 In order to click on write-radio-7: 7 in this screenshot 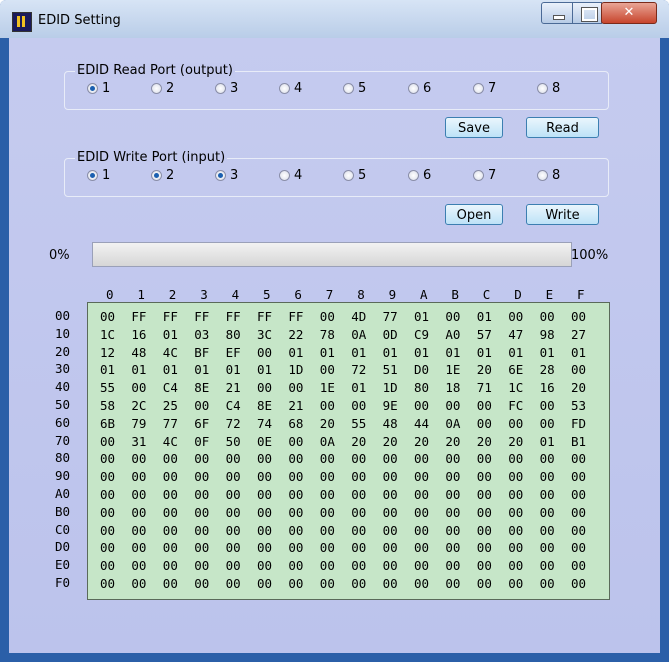, I will do `click(484, 175)`.